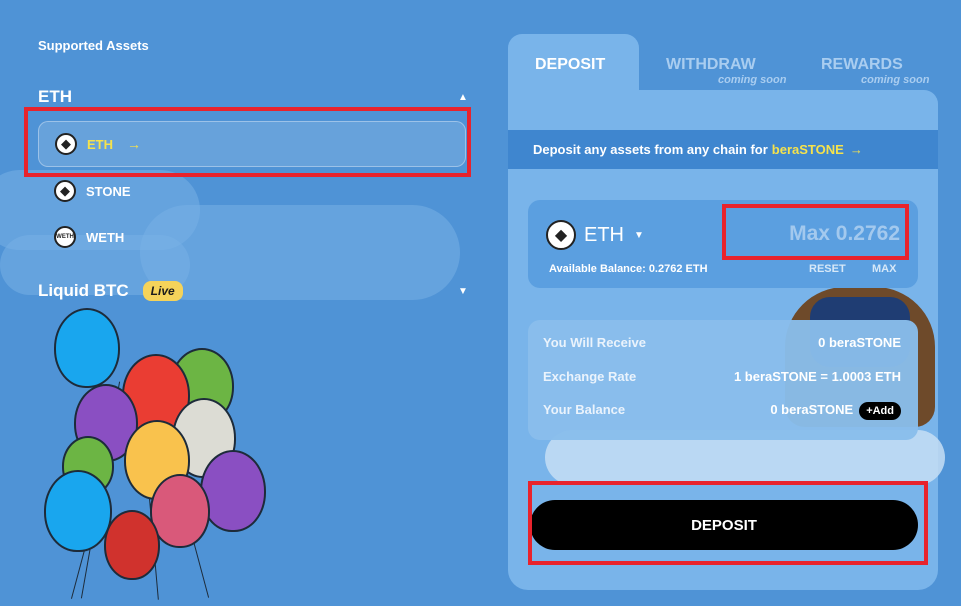 This screenshot has width=961, height=606. What do you see at coordinates (105, 237) in the screenshot?
I see `asset-label: WETH` at bounding box center [105, 237].